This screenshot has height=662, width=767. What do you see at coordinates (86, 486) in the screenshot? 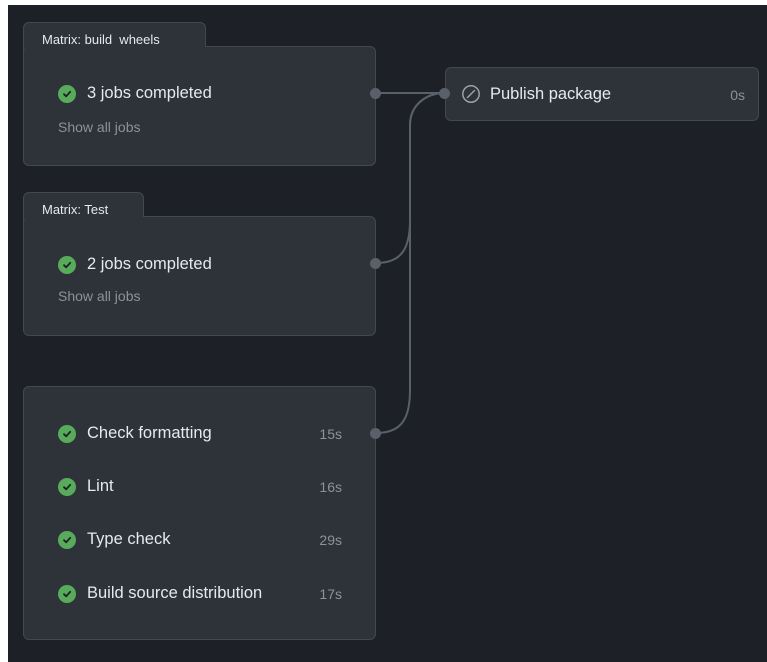
I see `job-lint: Lint` at bounding box center [86, 486].